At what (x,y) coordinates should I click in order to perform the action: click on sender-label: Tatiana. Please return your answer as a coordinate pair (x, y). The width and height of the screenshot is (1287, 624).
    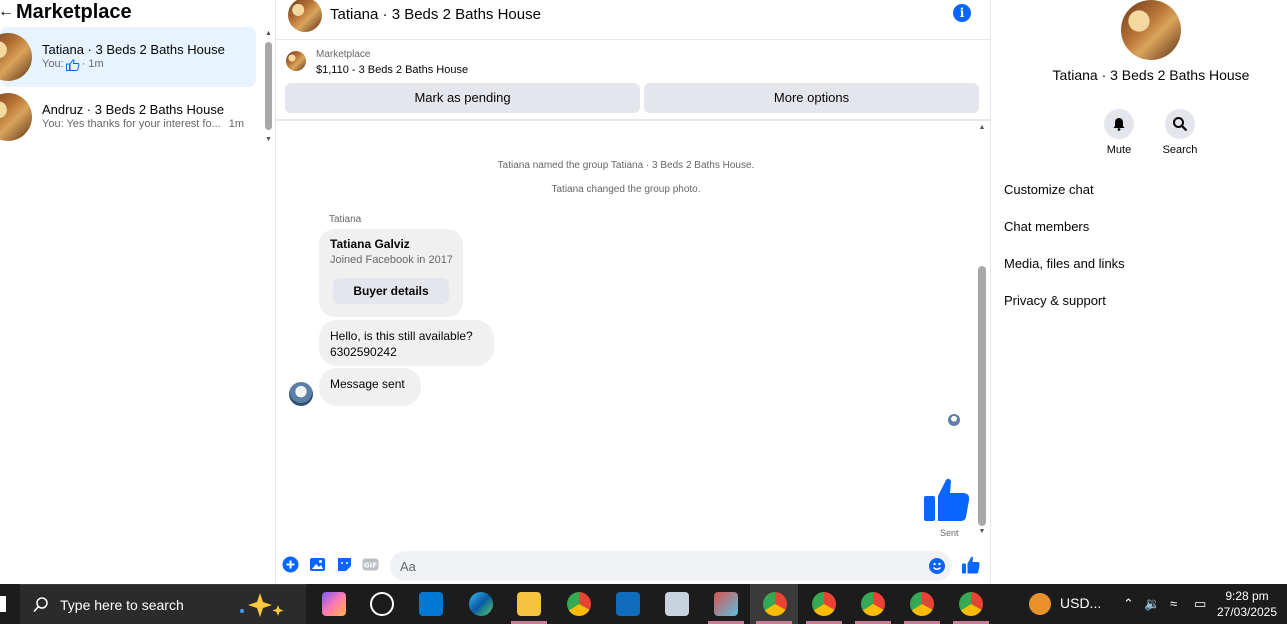
    Looking at the image, I should click on (345, 219).